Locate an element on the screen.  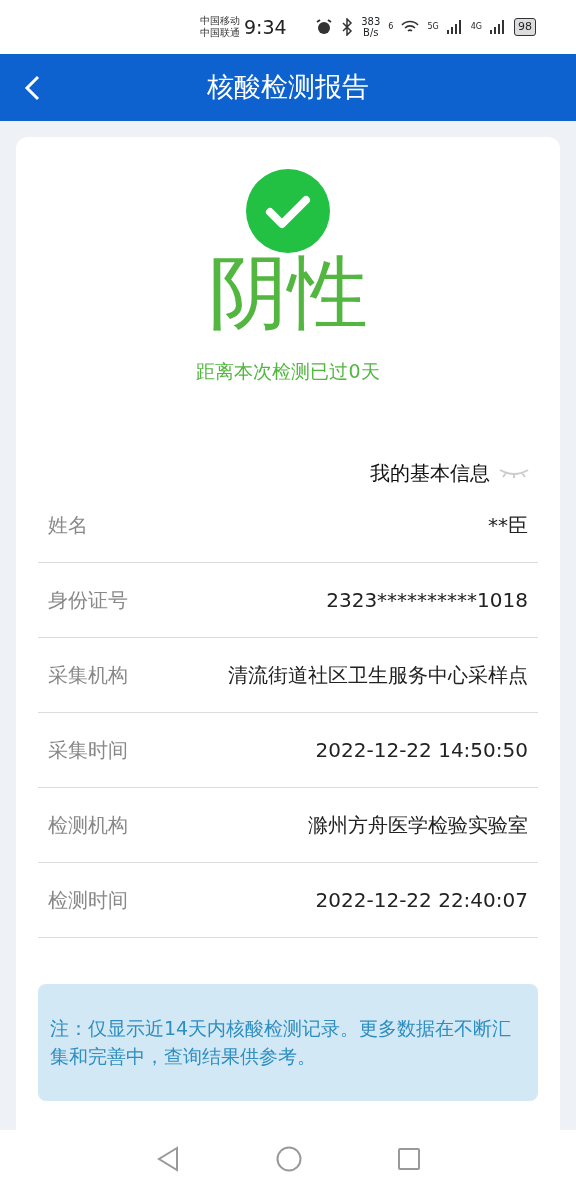
field-label: 身份证号 is located at coordinates (88, 600).